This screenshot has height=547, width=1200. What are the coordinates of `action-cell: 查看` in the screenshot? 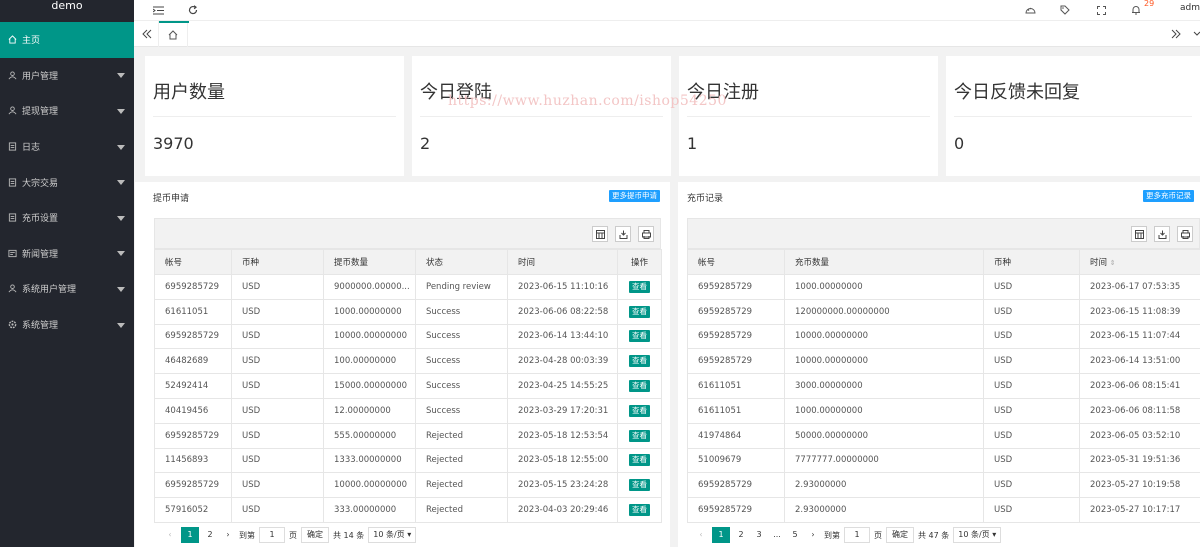 It's located at (639, 435).